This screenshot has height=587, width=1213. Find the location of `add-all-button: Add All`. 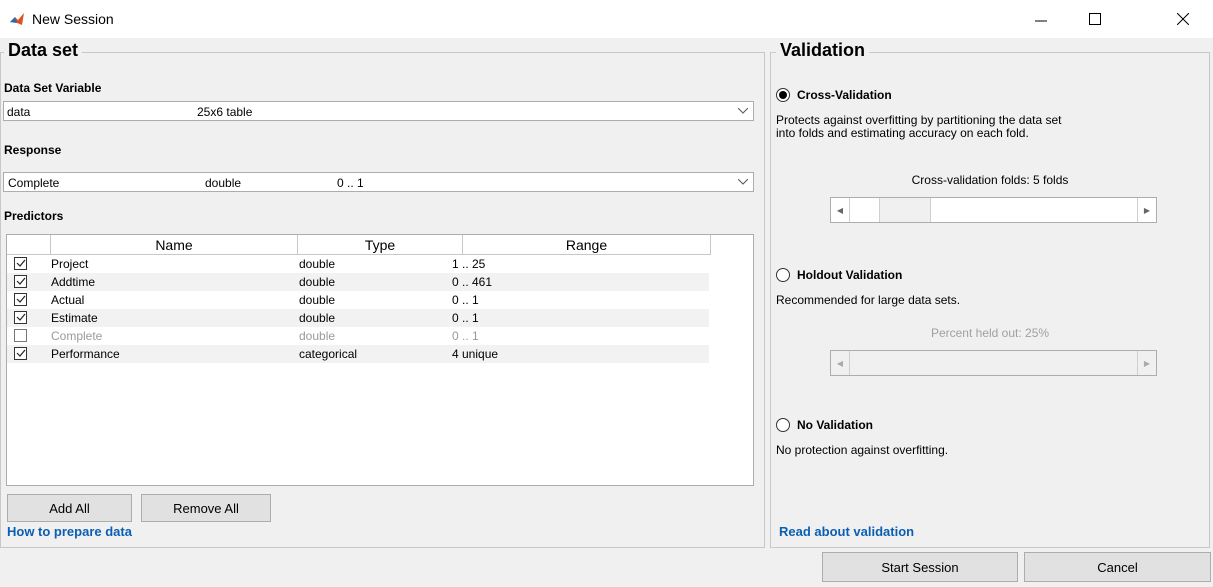

add-all-button: Add All is located at coordinates (69, 508).